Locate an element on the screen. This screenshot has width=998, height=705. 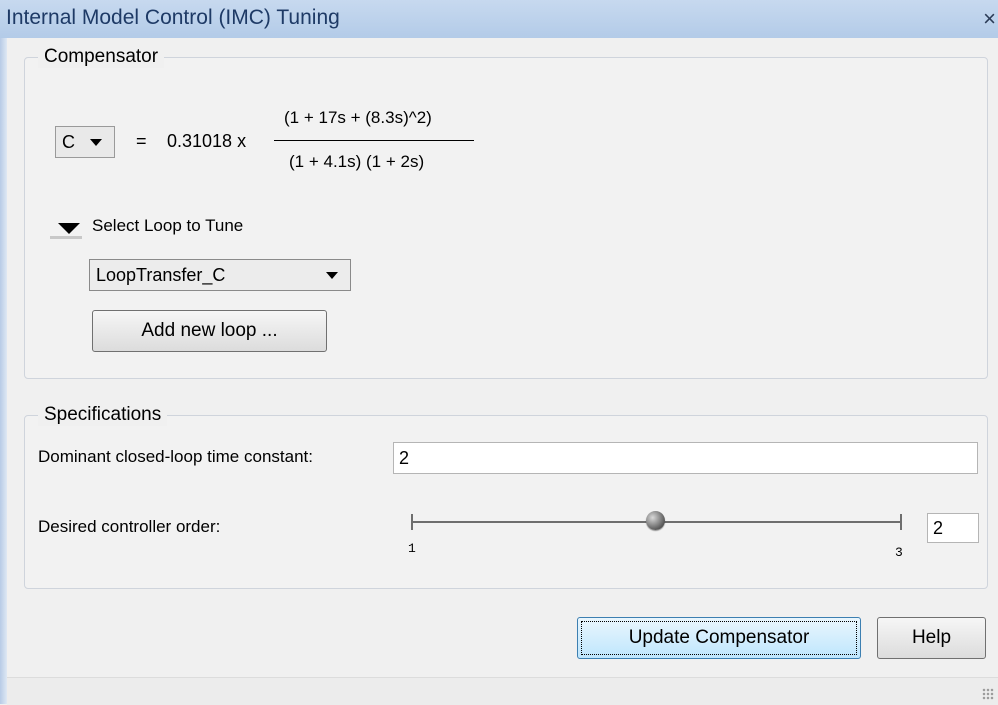
resize-grip-icon is located at coordinates (988, 694).